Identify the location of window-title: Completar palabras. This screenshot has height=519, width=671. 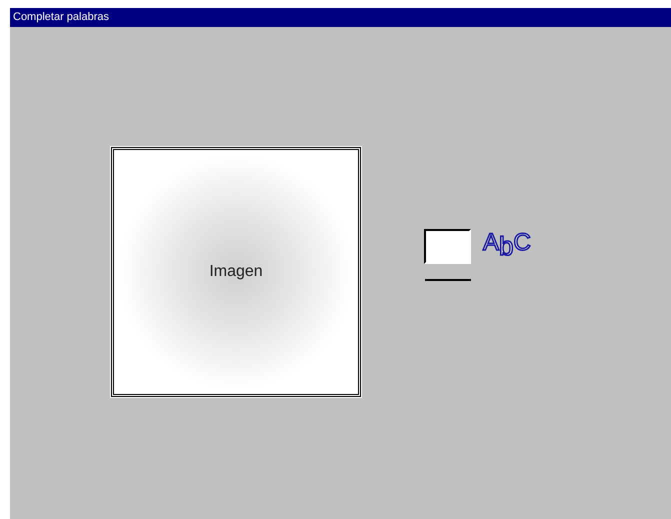
(340, 17).